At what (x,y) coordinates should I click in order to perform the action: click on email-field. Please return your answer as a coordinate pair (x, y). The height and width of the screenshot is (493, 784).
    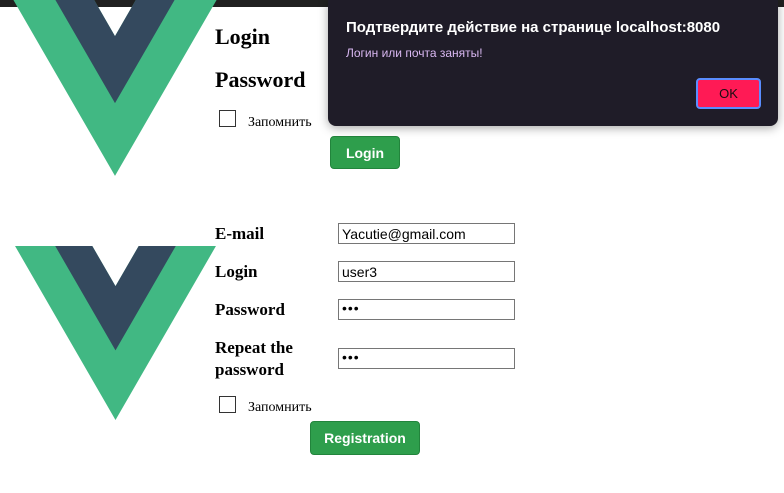
    Looking at the image, I should click on (426, 233).